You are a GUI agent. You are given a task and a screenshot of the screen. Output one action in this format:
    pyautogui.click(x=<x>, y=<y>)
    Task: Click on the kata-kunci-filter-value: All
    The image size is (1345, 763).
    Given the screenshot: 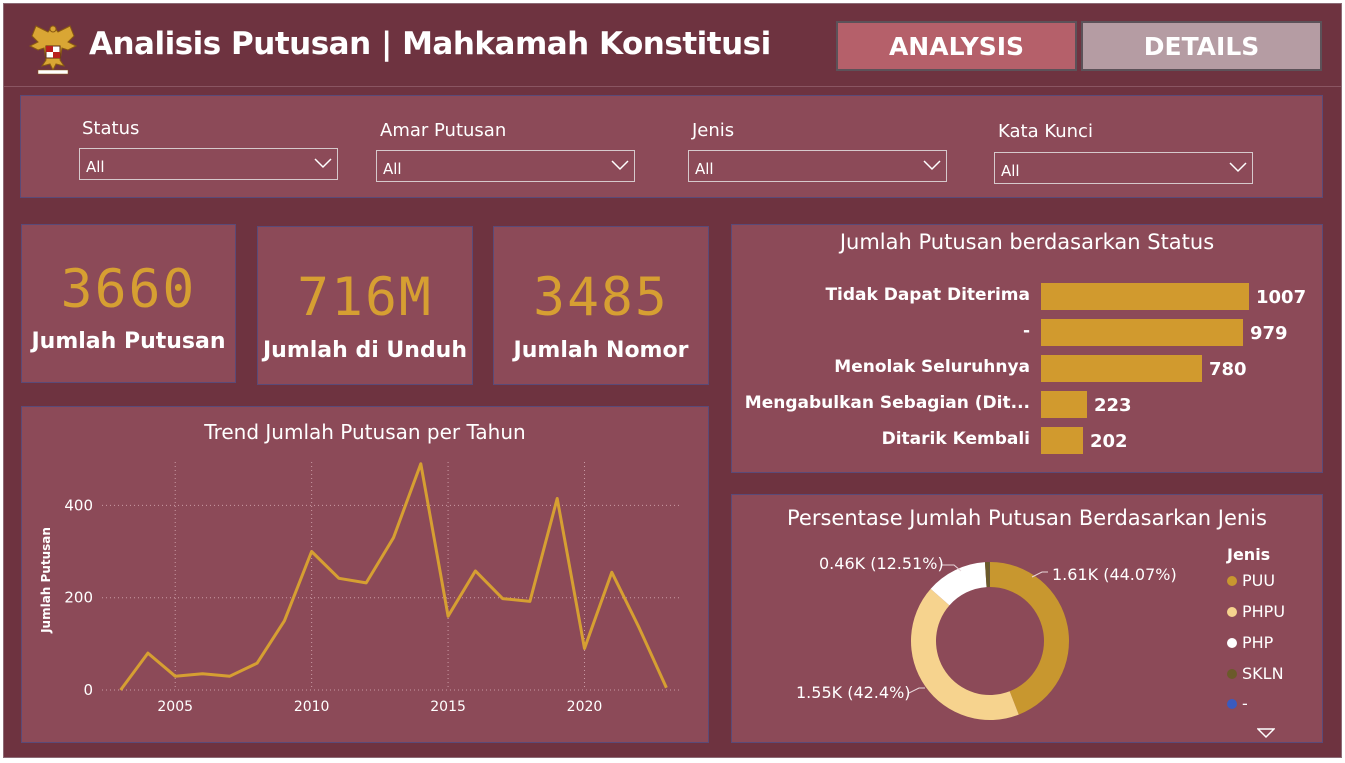 What is the action you would take?
    pyautogui.click(x=1010, y=171)
    